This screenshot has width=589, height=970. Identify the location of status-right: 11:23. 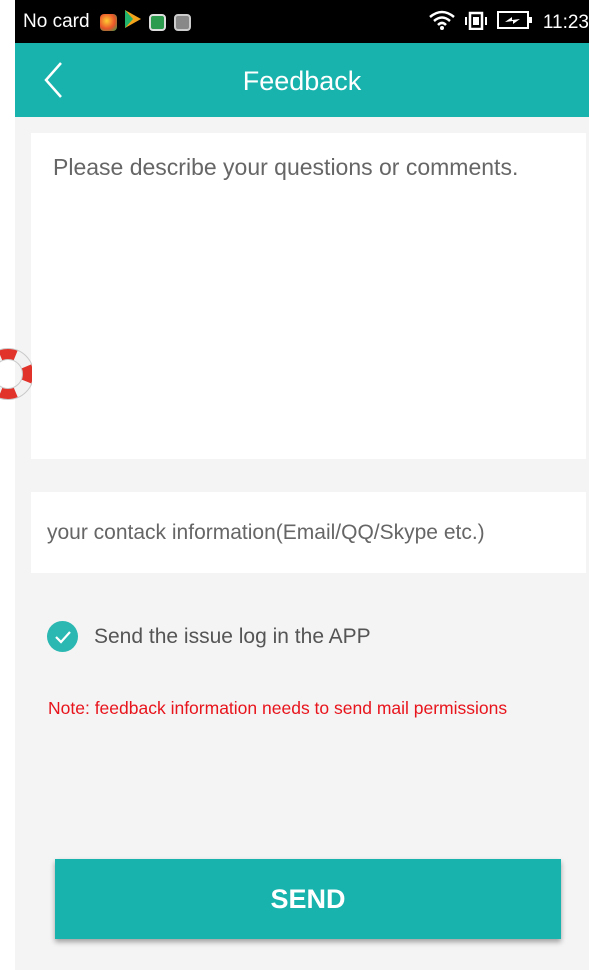
(504, 23).